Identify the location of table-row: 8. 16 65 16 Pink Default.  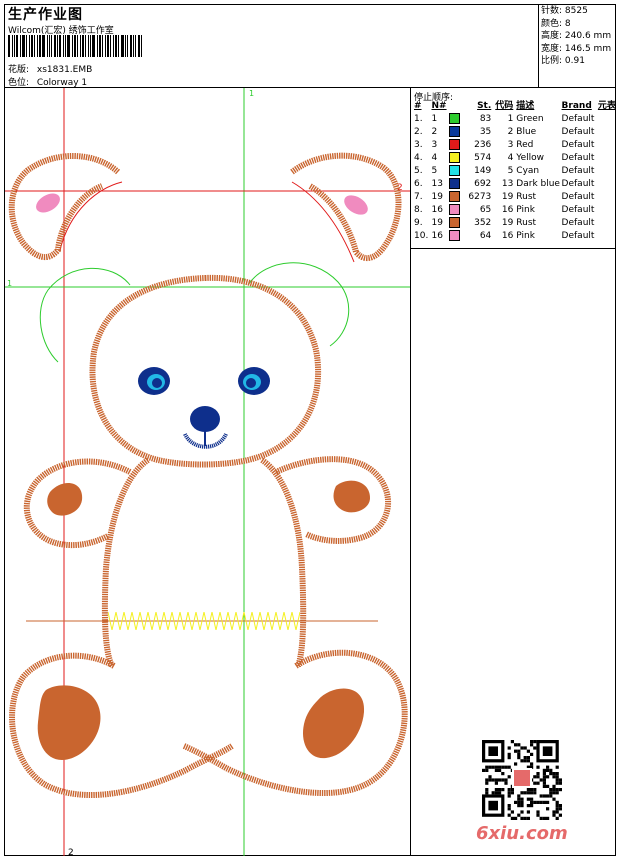
(516, 210).